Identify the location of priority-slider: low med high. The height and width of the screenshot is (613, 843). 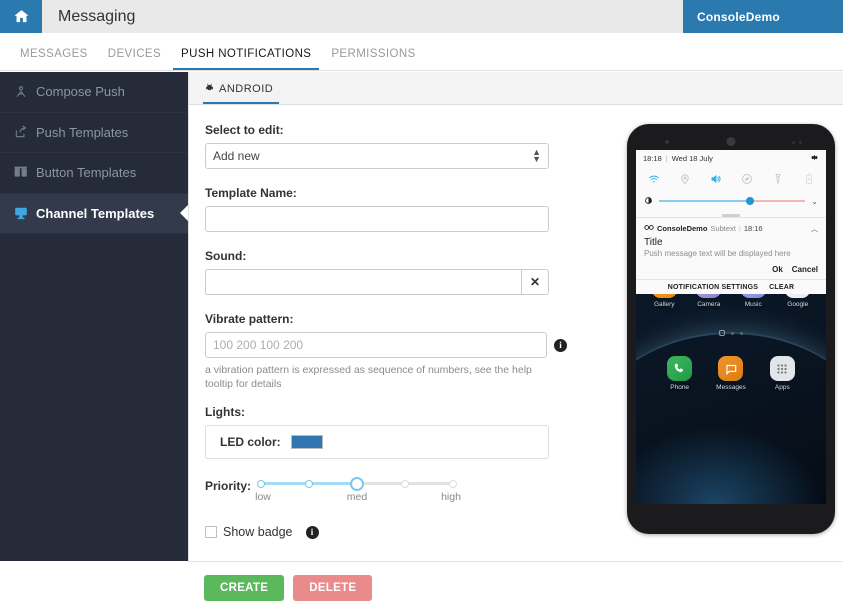
(358, 491).